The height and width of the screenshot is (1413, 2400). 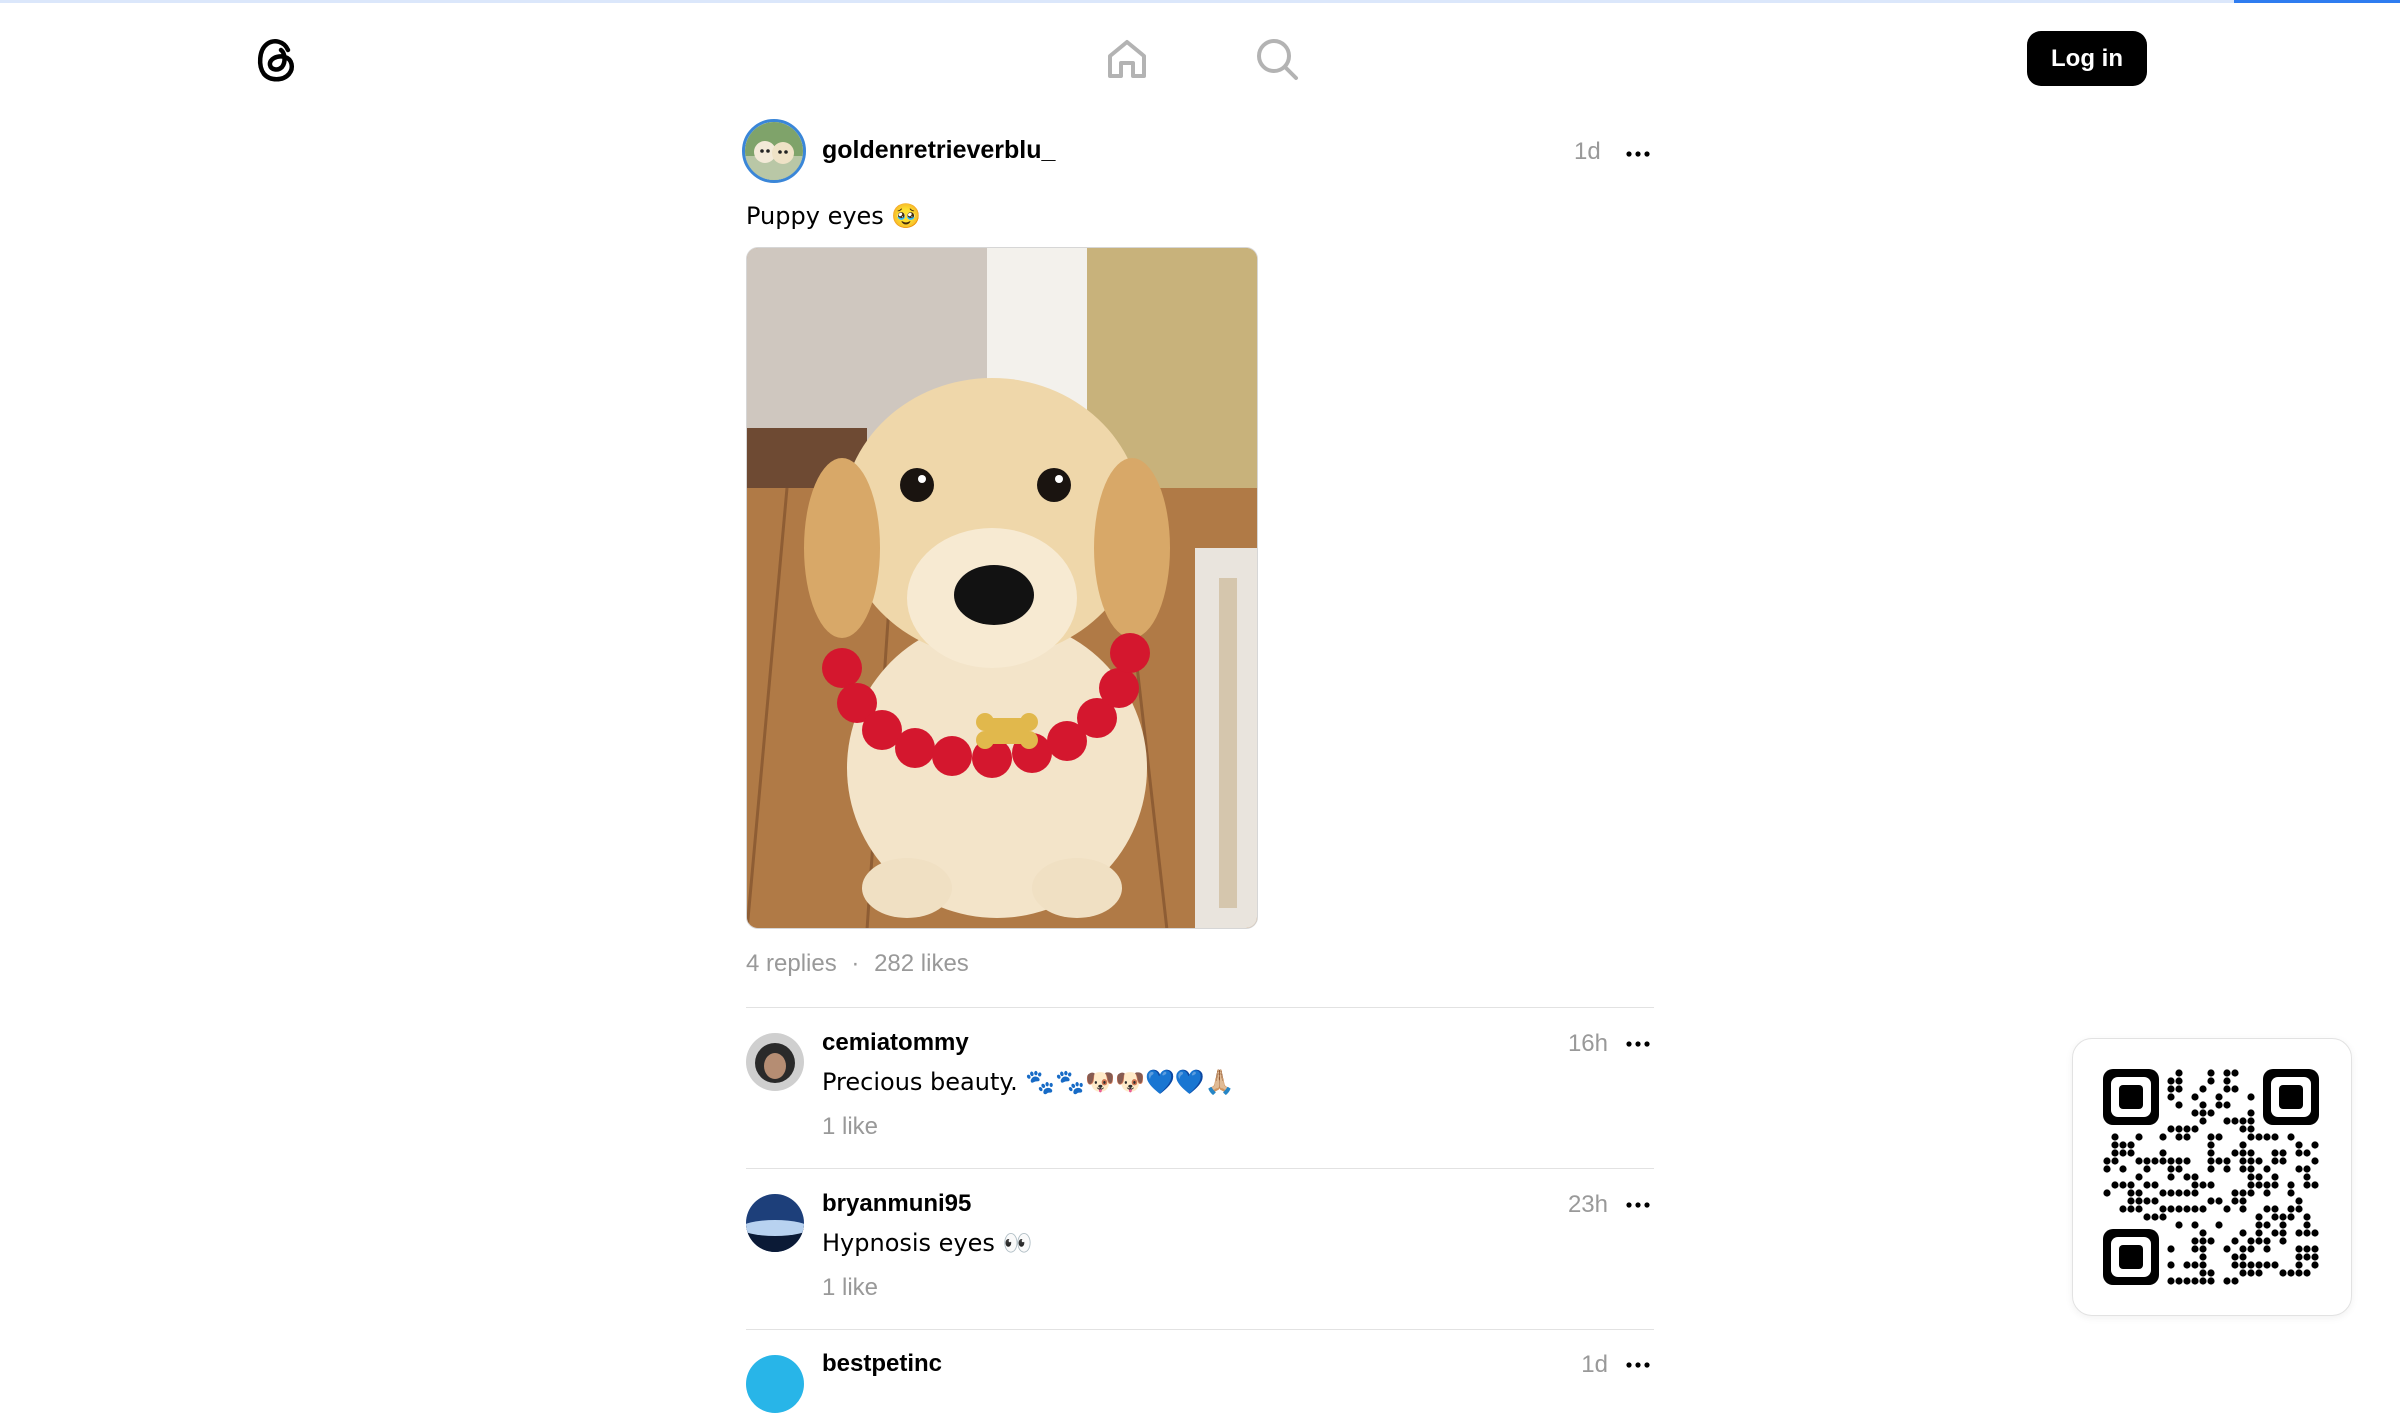 What do you see at coordinates (2317, 1) in the screenshot?
I see `page-load-progress-fill` at bounding box center [2317, 1].